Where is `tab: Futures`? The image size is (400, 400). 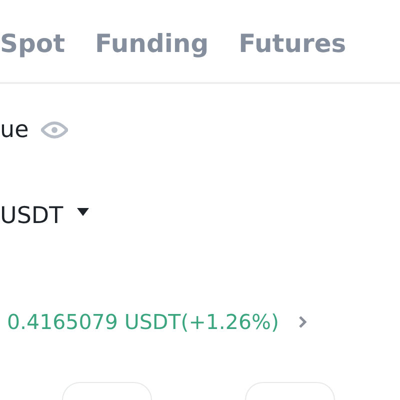 tab: Futures is located at coordinates (292, 53).